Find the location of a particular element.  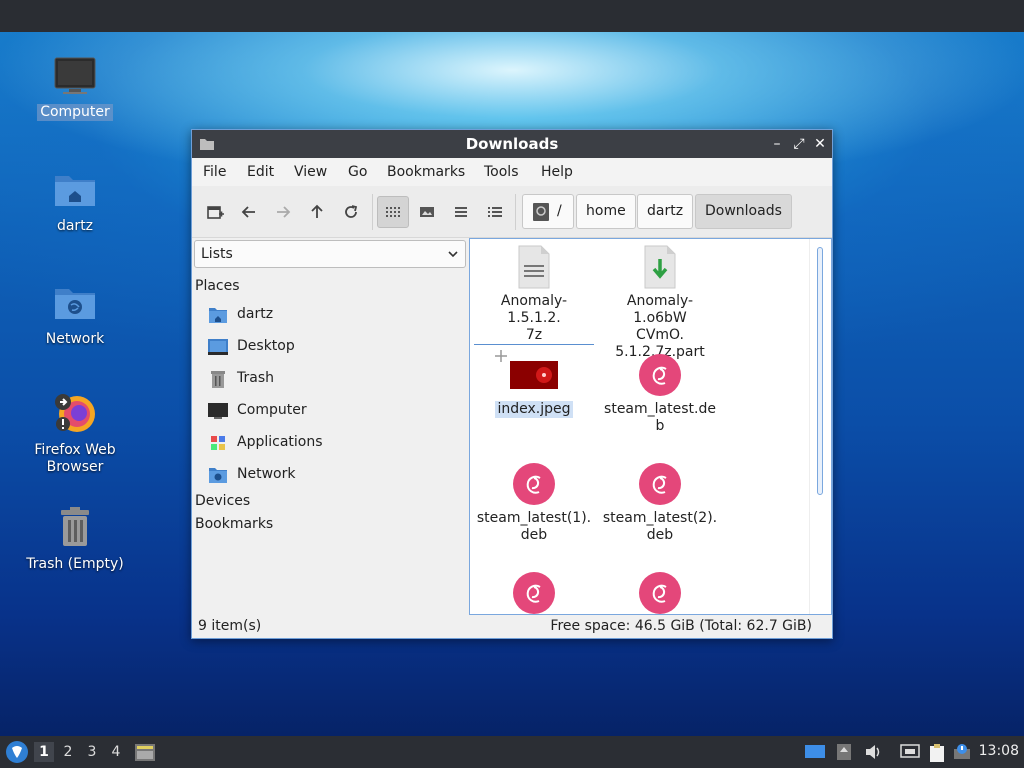

desktop-icon-firefox: Firefox Web Browser is located at coordinates (75, 433).